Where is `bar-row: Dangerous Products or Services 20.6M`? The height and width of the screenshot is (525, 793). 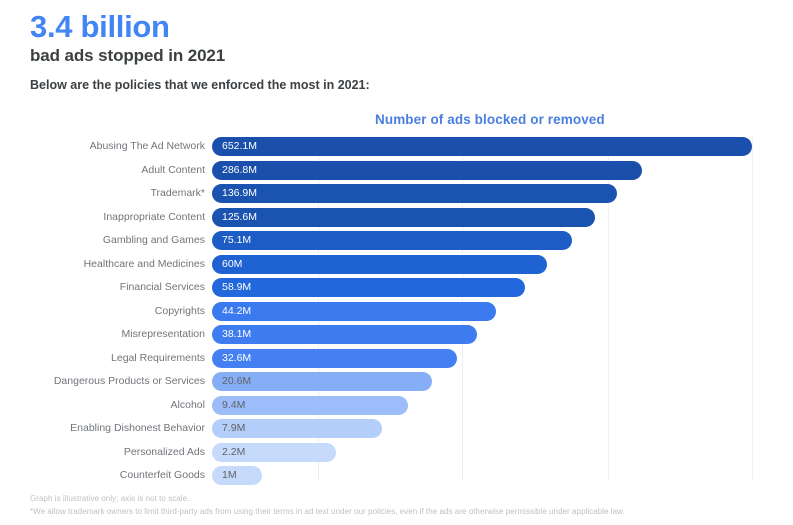 bar-row: Dangerous Products or Services 20.6M is located at coordinates (396, 383).